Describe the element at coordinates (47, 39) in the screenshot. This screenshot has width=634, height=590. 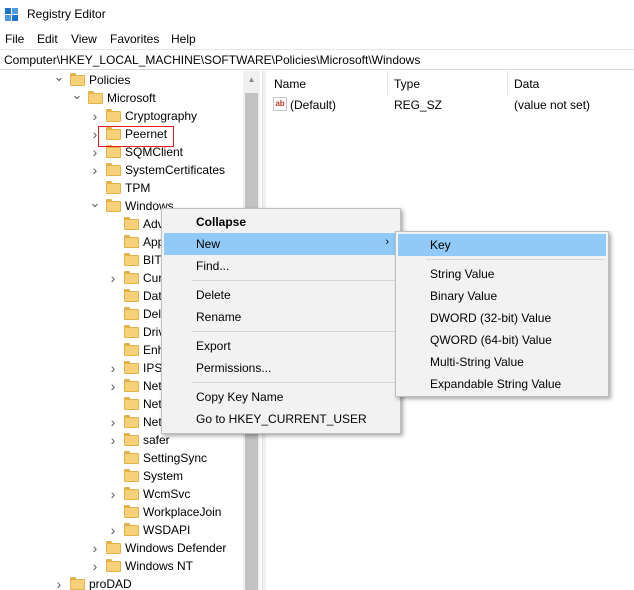
I see `menu-edit: Edit` at that location.